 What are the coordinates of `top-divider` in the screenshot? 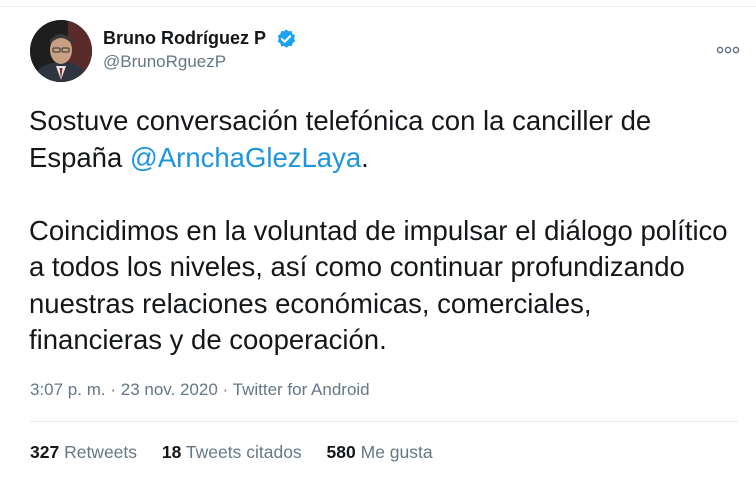 It's located at (378, 6).